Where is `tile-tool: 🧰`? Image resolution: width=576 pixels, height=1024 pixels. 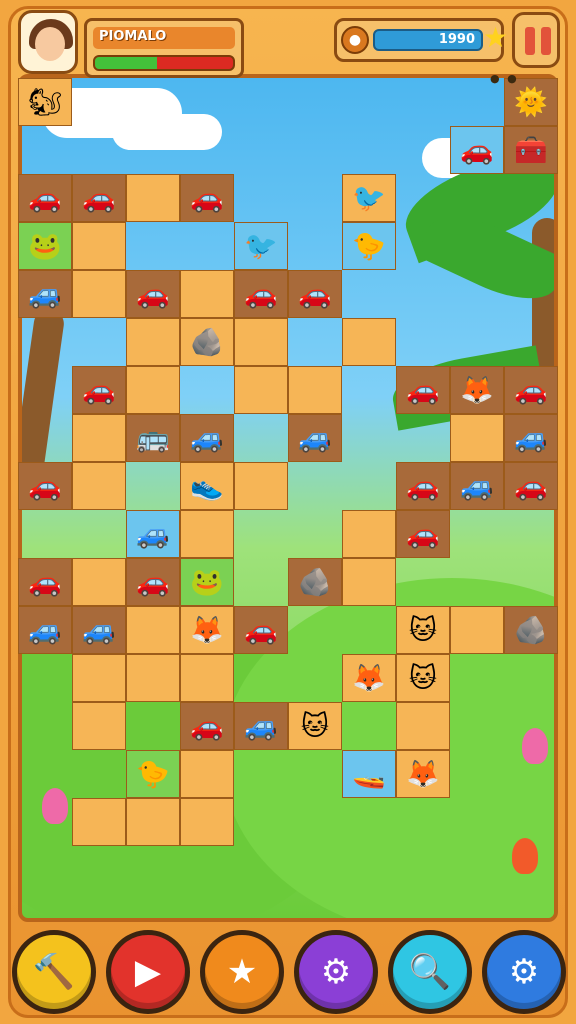 tile-tool: 🧰 is located at coordinates (531, 150).